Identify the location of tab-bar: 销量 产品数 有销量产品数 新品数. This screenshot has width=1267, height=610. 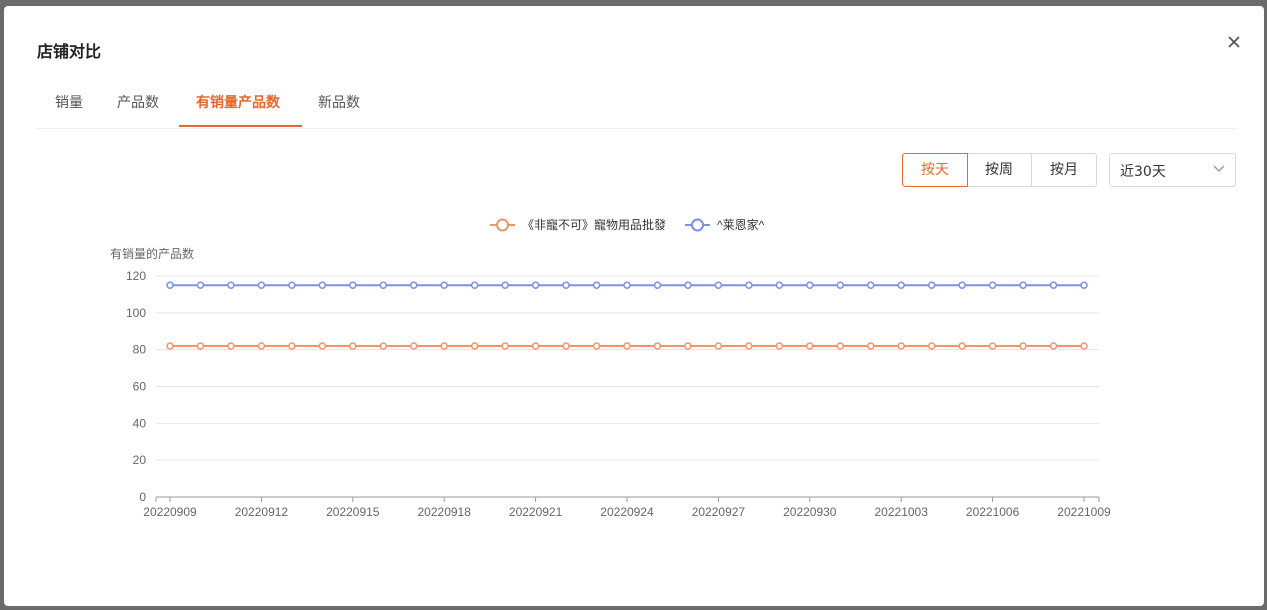
(637, 107).